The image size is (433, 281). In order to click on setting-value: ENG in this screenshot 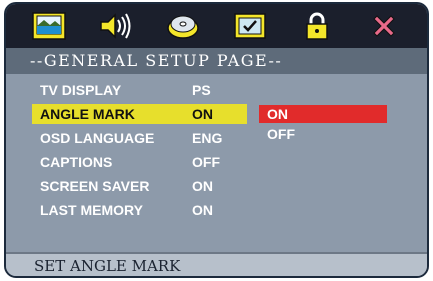, I will do `click(207, 138)`.